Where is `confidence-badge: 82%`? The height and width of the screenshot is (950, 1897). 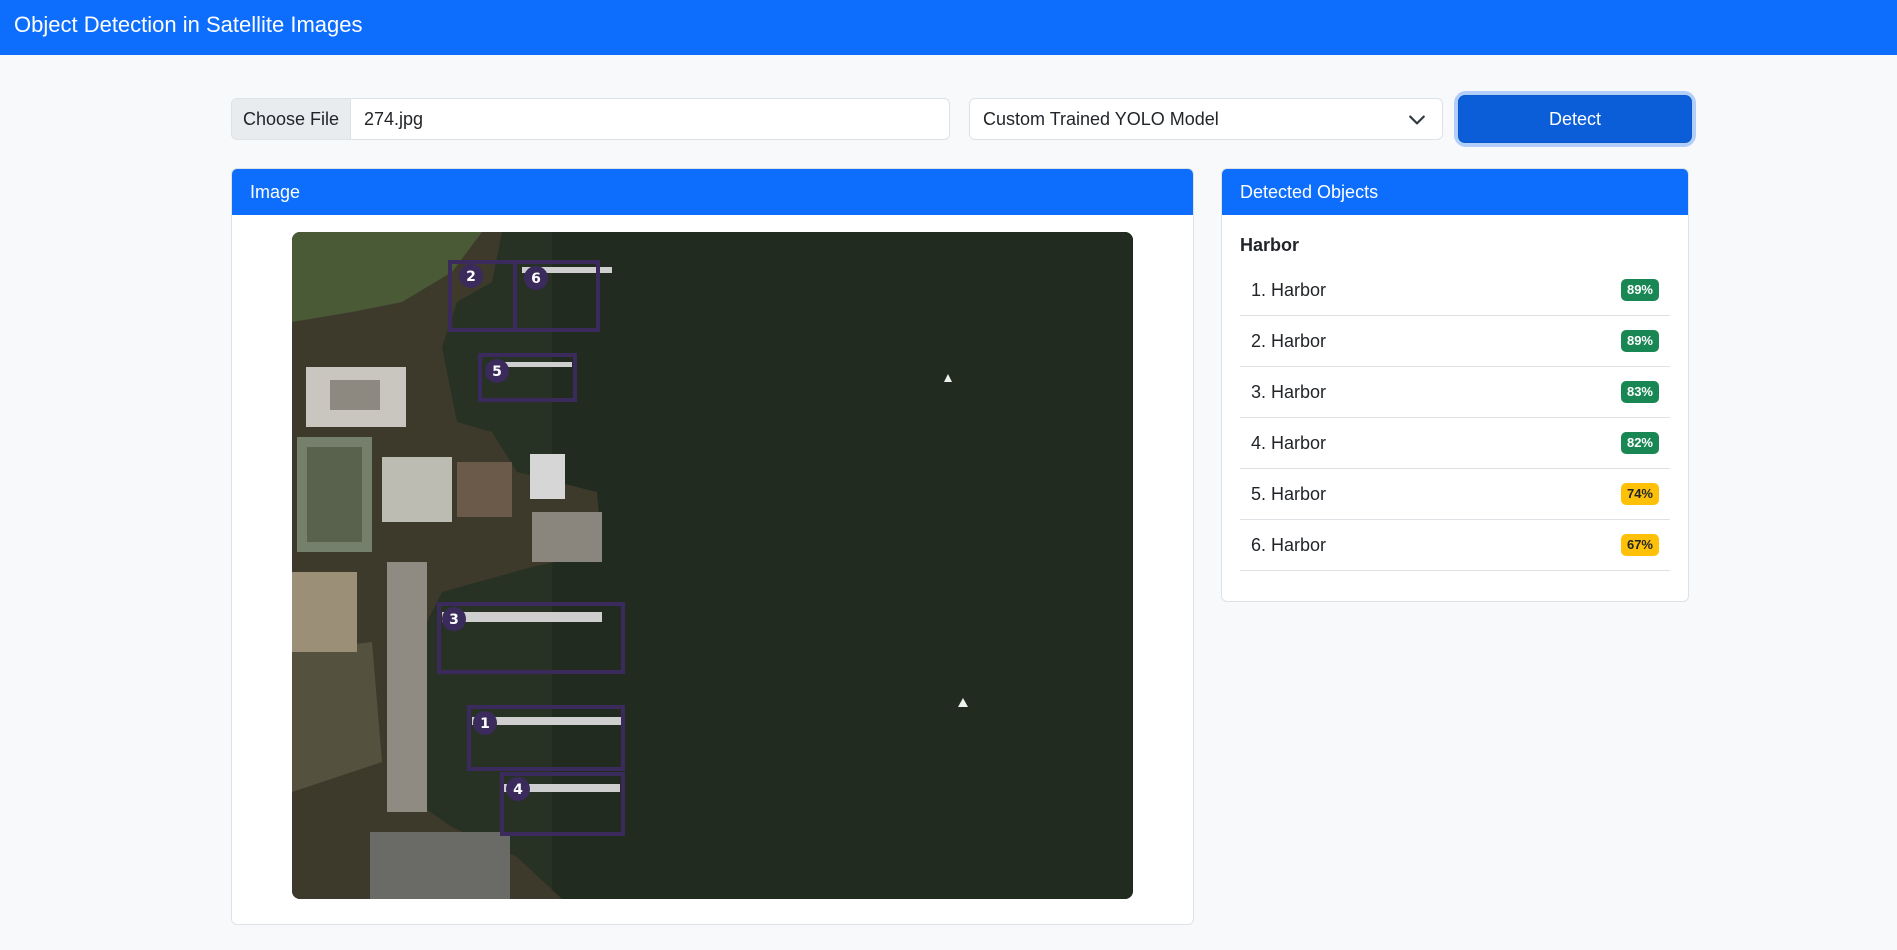 confidence-badge: 82% is located at coordinates (1639, 443).